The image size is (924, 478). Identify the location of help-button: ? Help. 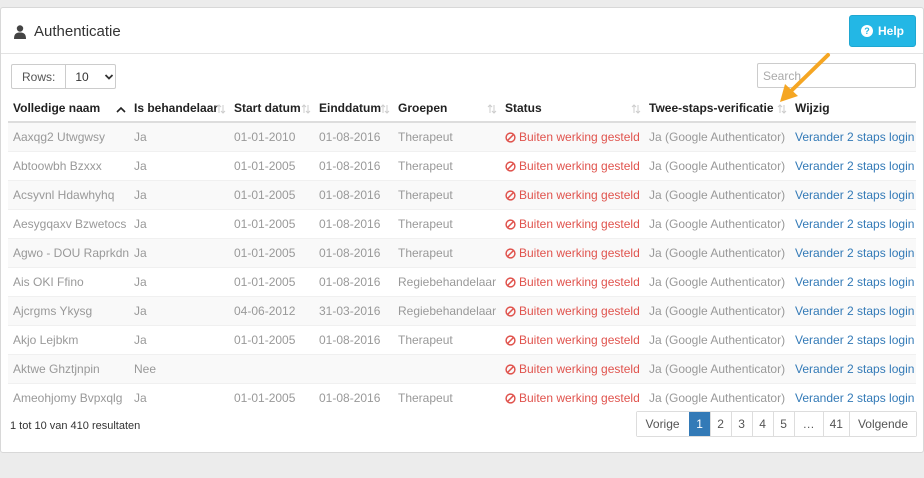
(882, 31).